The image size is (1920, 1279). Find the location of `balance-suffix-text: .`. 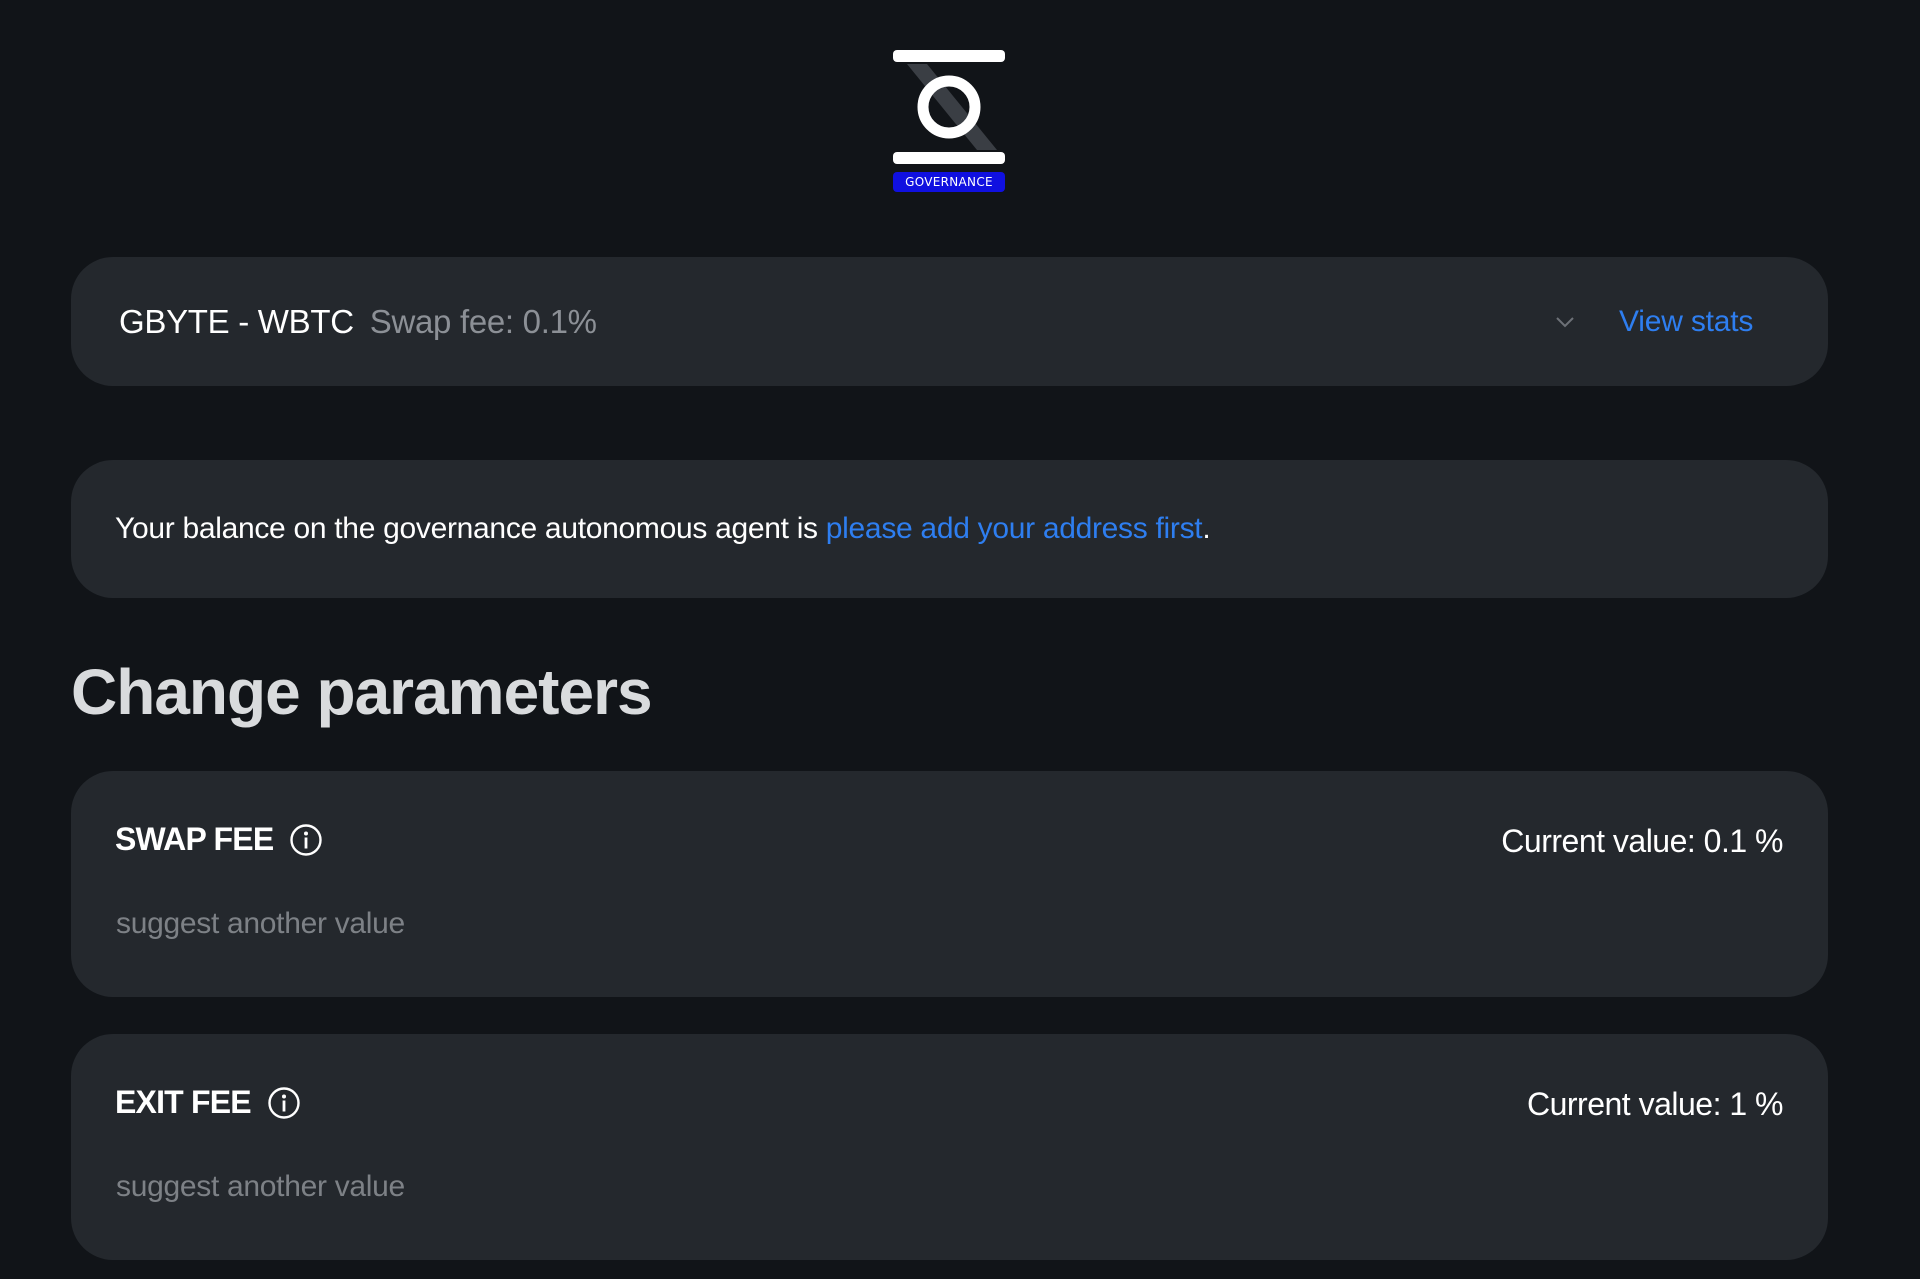

balance-suffix-text: . is located at coordinates (1206, 528).